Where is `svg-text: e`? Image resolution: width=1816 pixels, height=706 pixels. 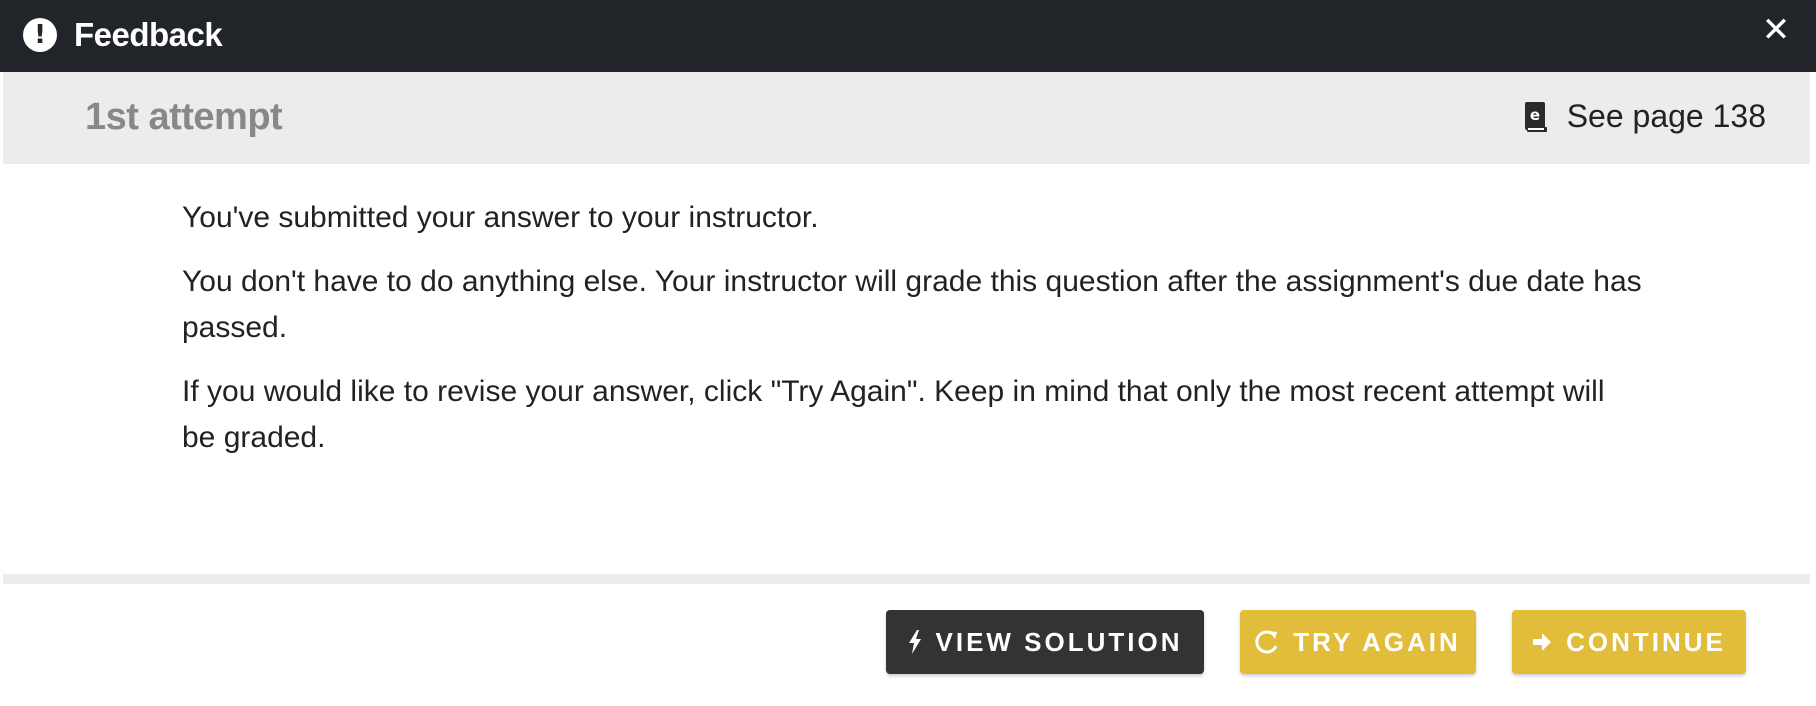
svg-text: e is located at coordinates (1535, 115).